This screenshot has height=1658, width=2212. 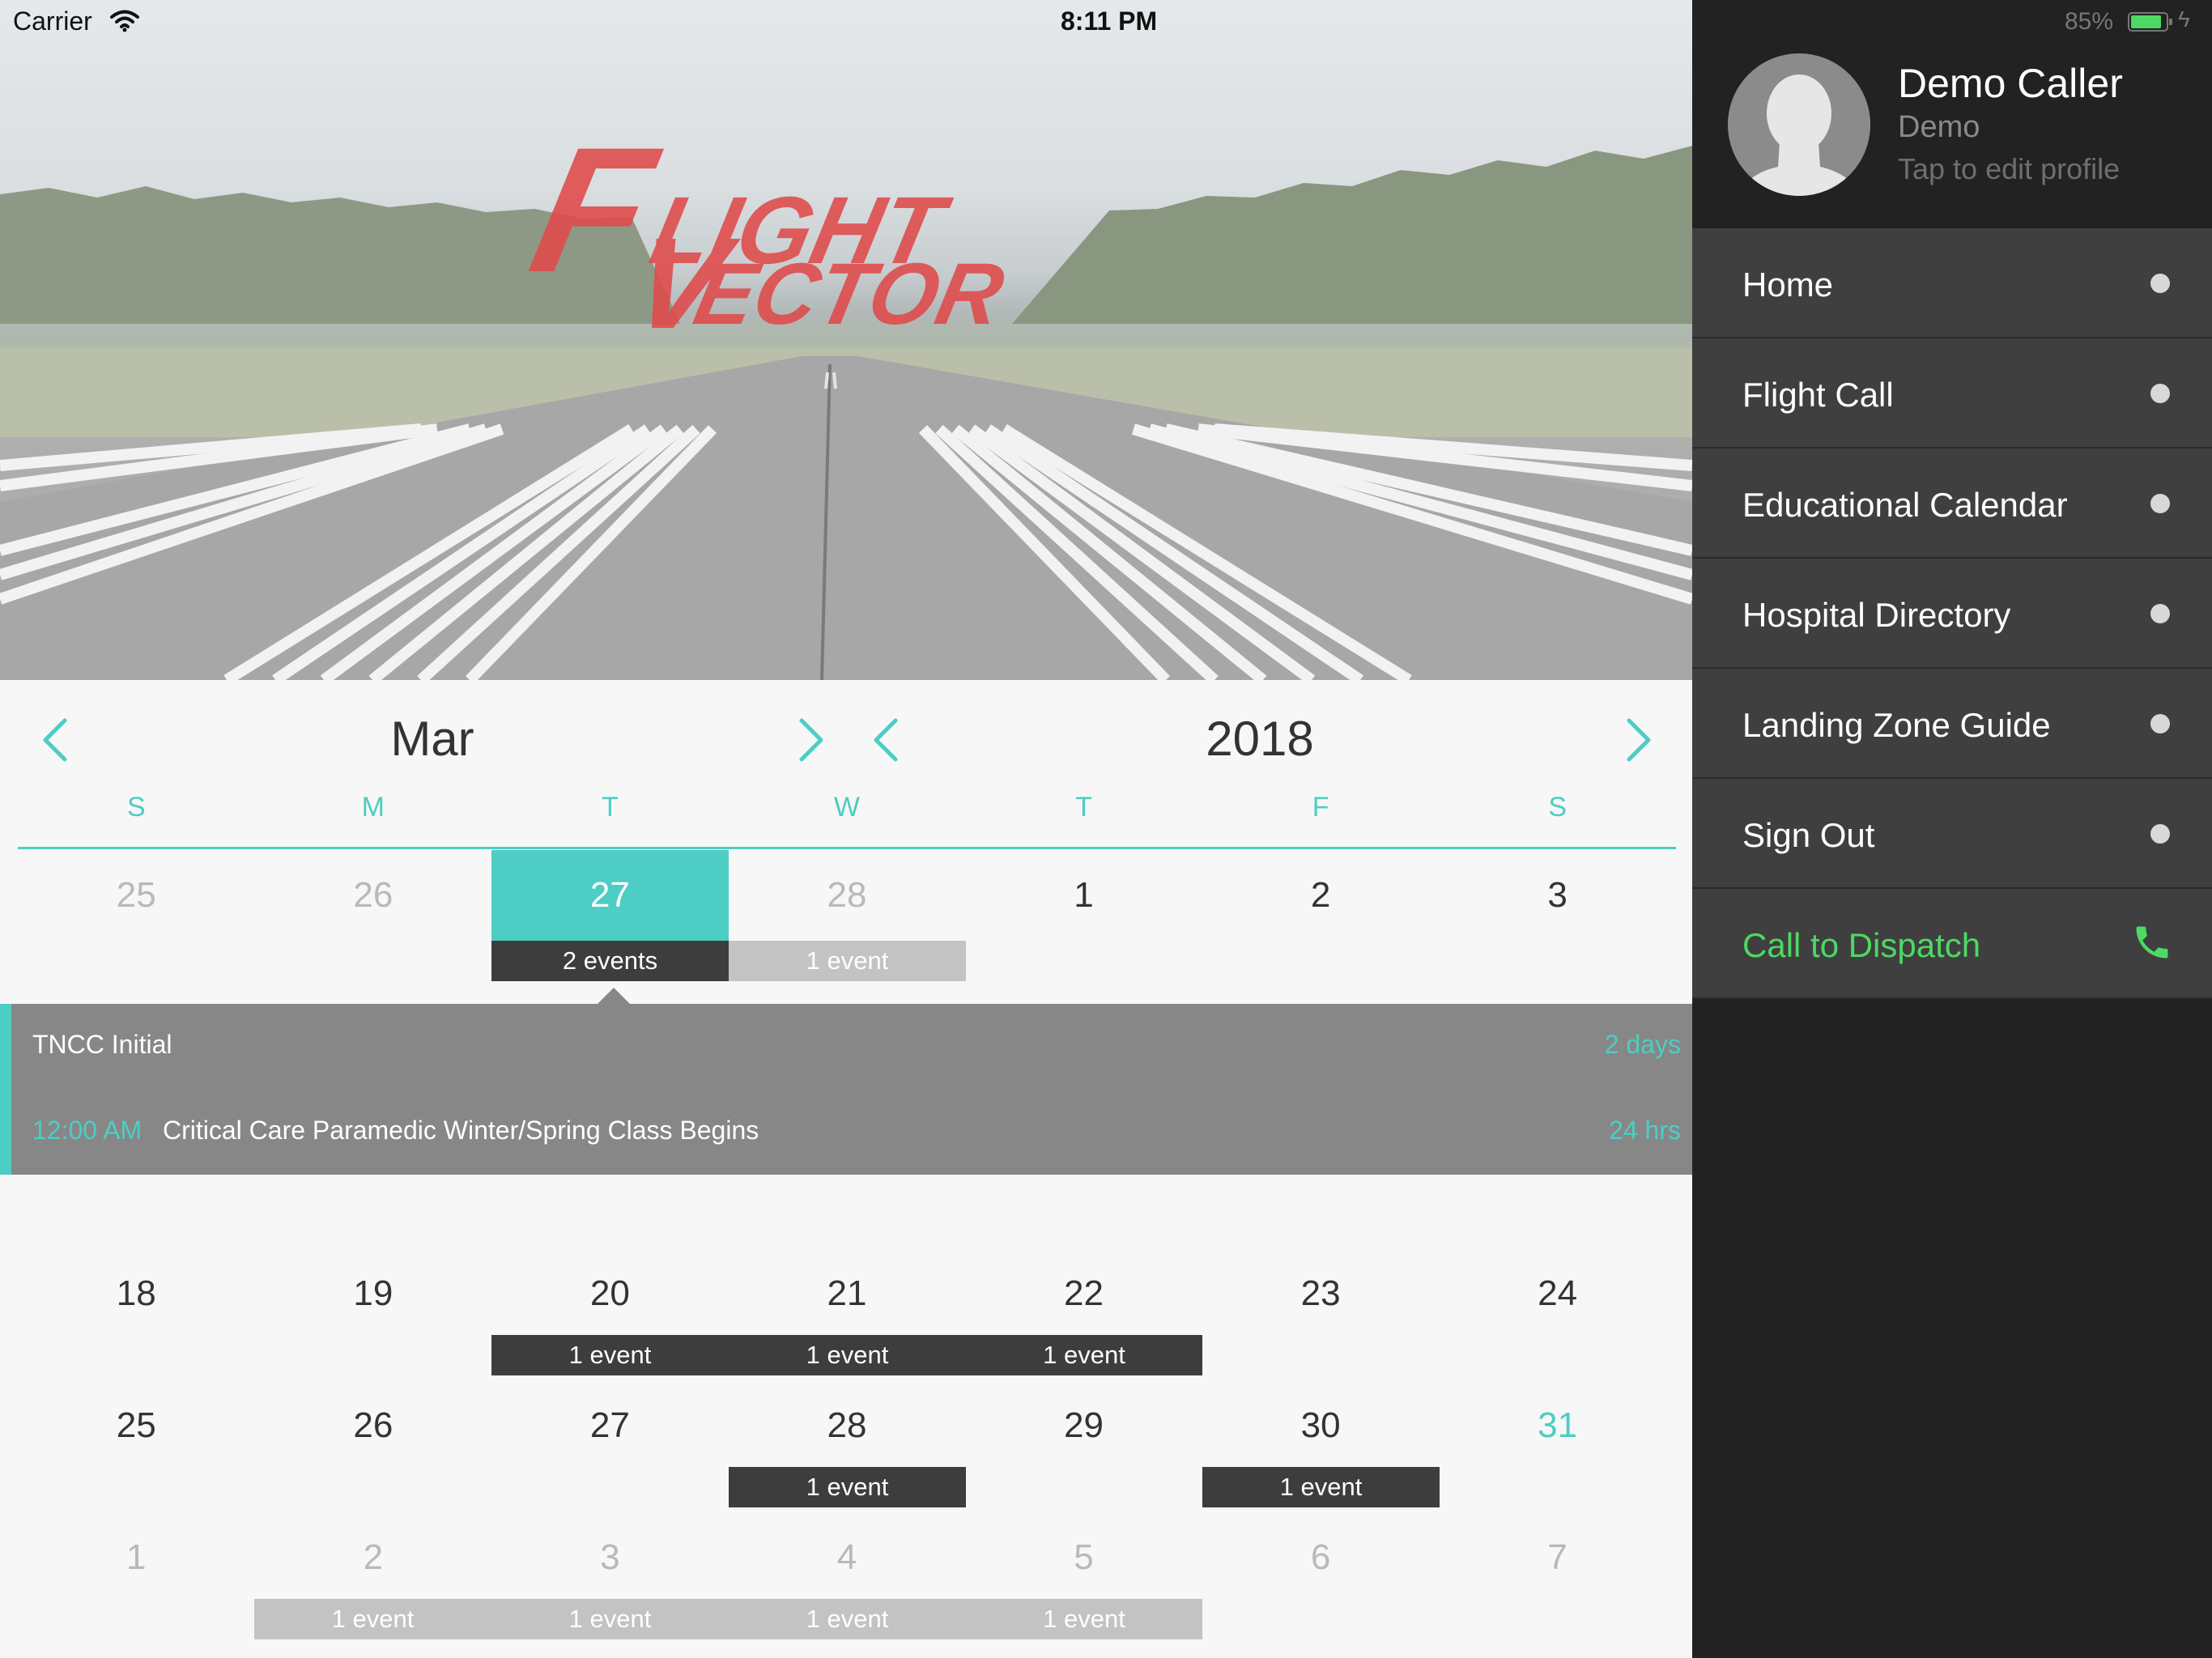 I want to click on menu-item-home: Home, so click(x=1952, y=283).